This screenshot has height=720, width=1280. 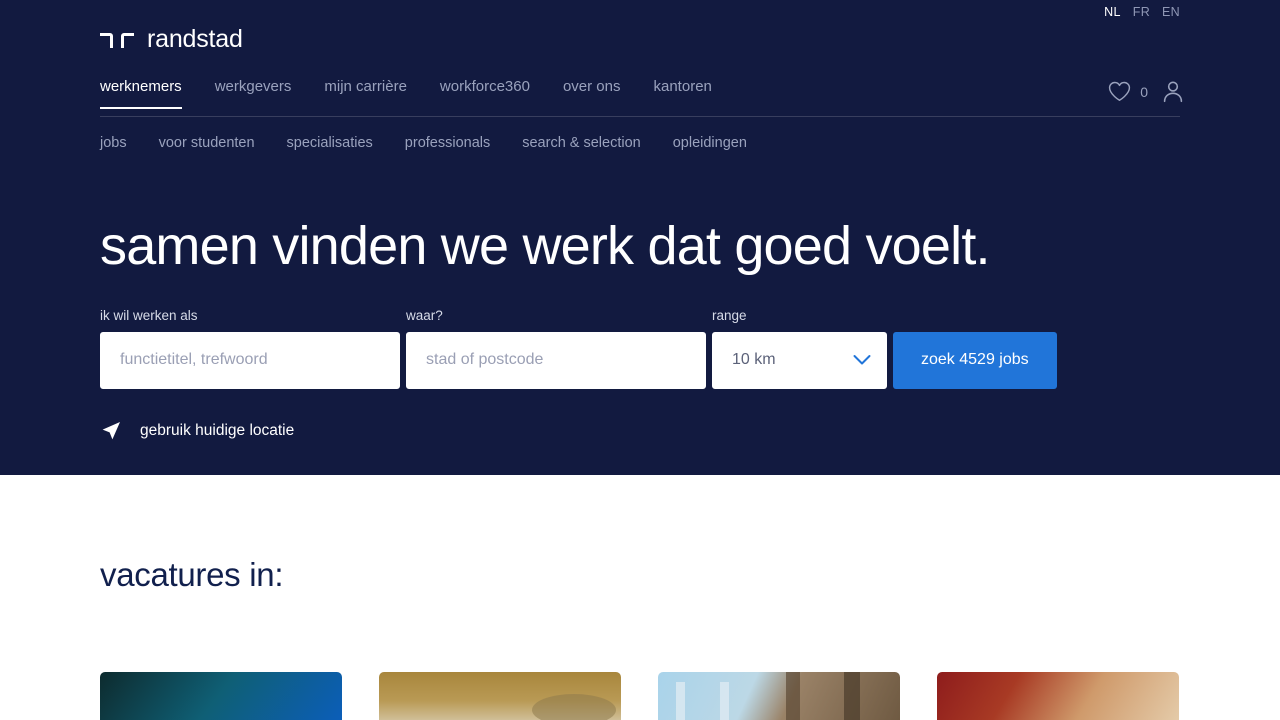 What do you see at coordinates (683, 98) in the screenshot?
I see `nav-item-kantoren: kantoren` at bounding box center [683, 98].